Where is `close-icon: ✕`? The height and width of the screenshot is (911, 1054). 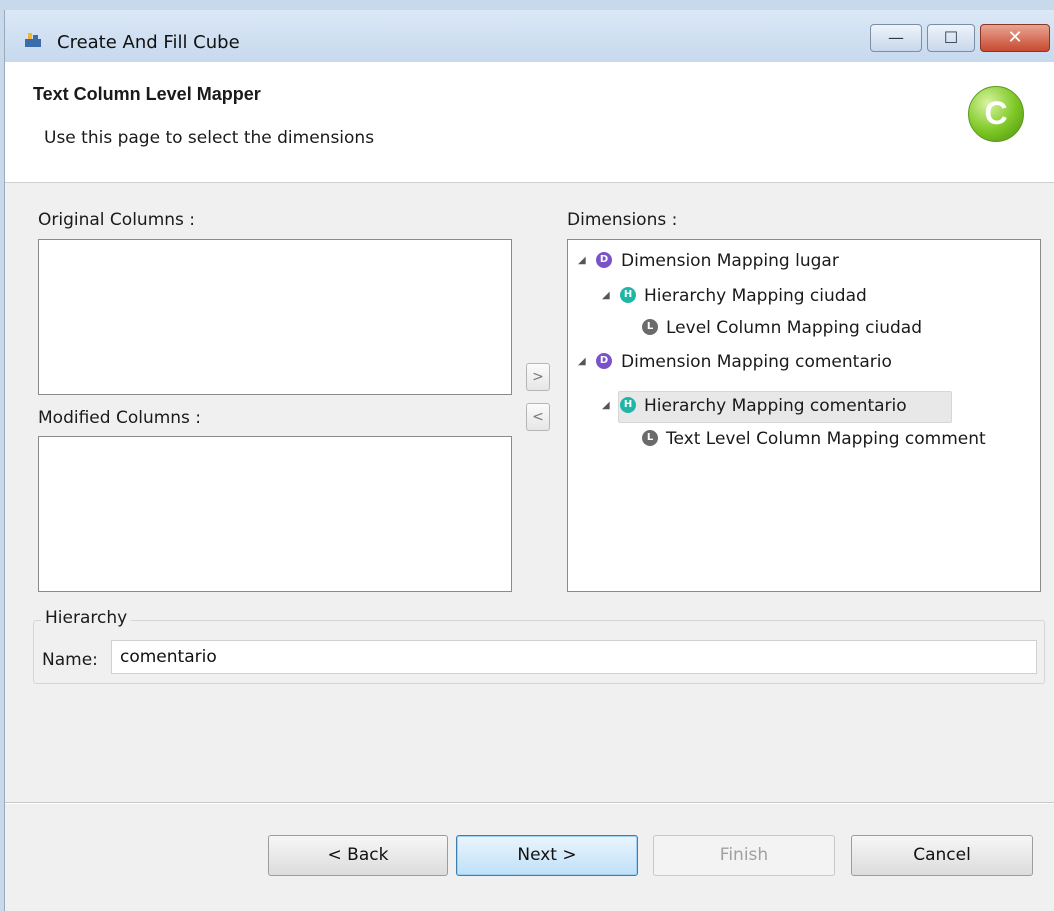 close-icon: ✕ is located at coordinates (1015, 37).